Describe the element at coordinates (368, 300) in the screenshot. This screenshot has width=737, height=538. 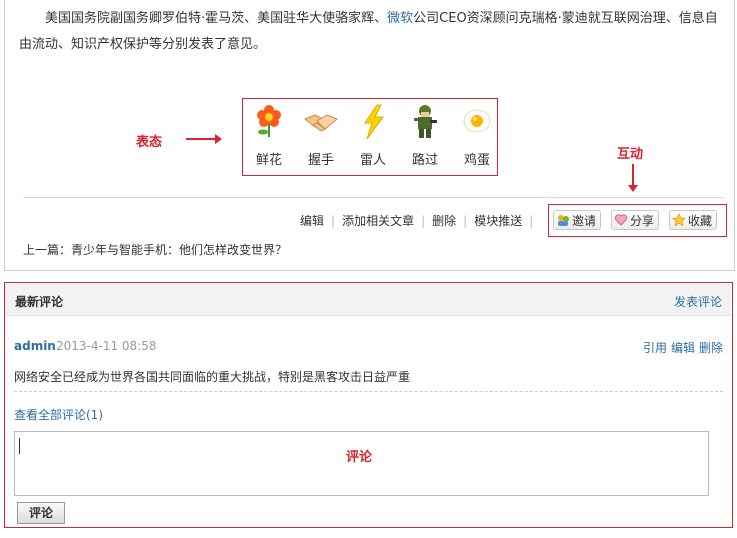
I see `comments-header: 最新评论 发表评论` at that location.